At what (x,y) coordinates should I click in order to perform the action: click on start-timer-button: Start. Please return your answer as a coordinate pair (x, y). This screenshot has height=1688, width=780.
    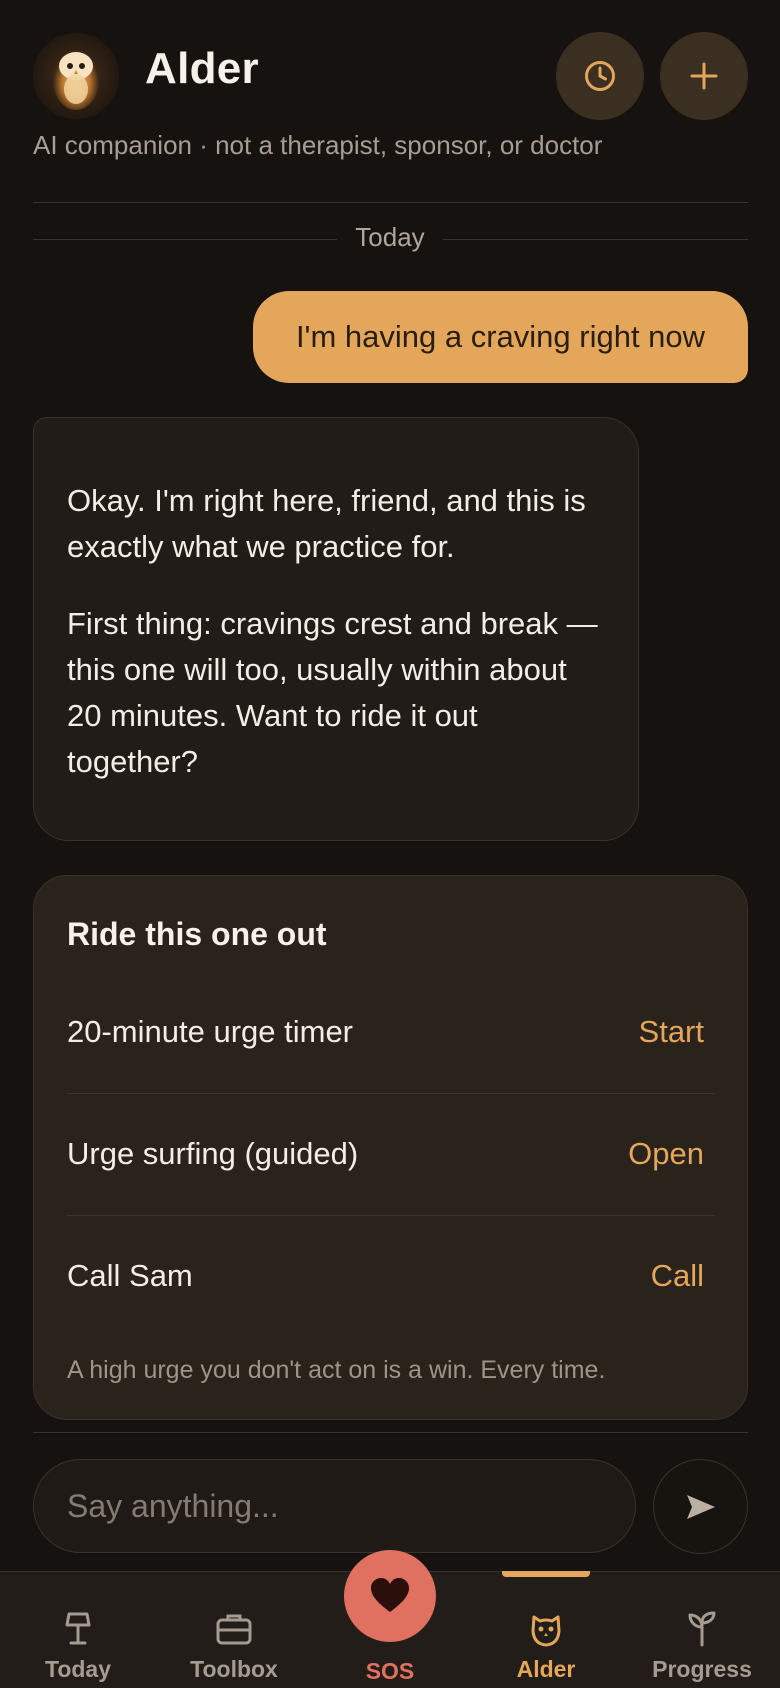
    Looking at the image, I should click on (677, 1032).